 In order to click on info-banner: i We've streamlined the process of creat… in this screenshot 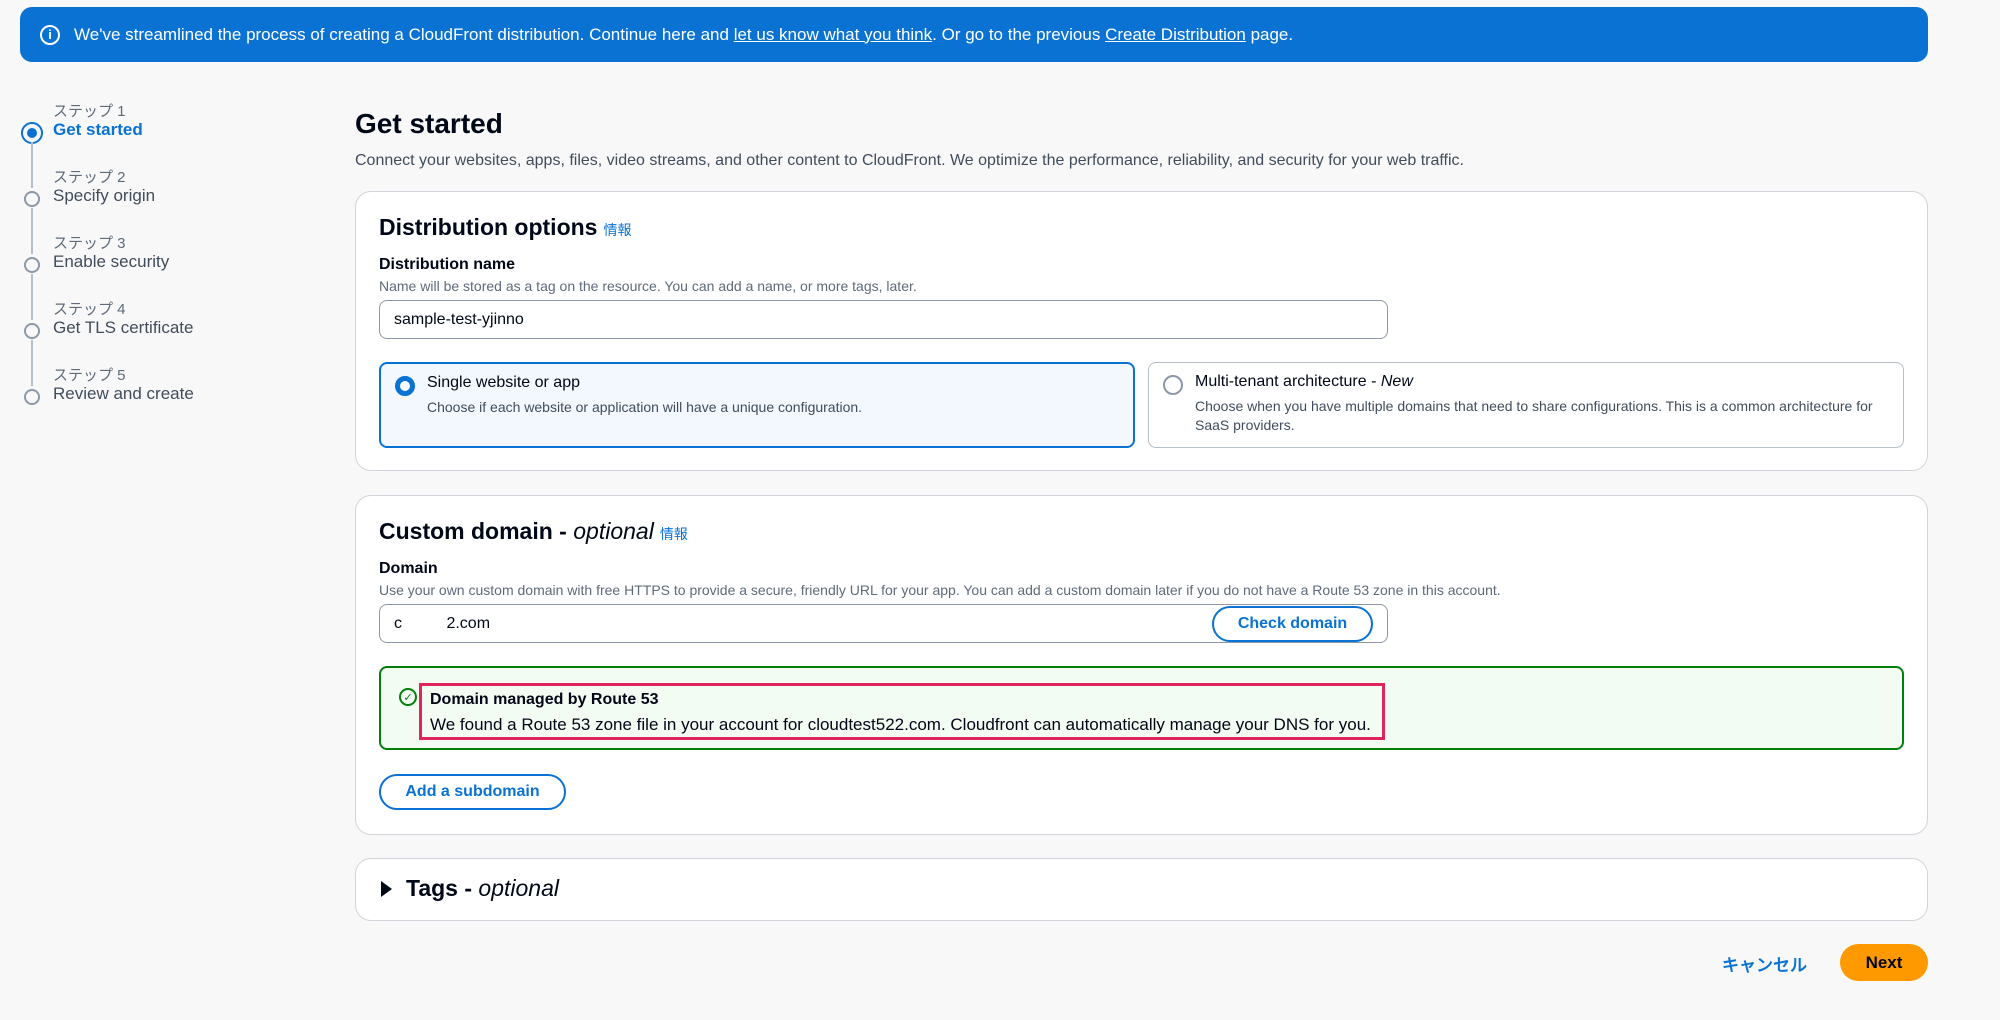, I will do `click(974, 34)`.